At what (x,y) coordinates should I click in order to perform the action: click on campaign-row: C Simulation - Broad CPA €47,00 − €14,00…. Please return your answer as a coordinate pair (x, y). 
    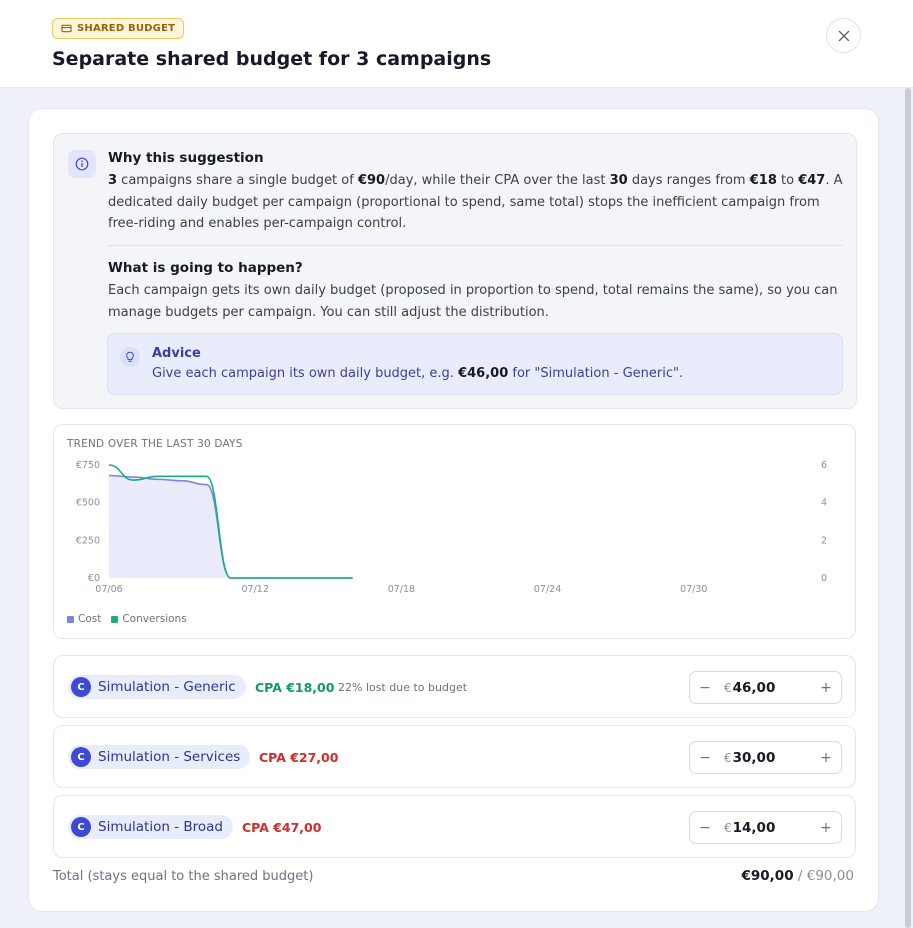
    Looking at the image, I should click on (454, 826).